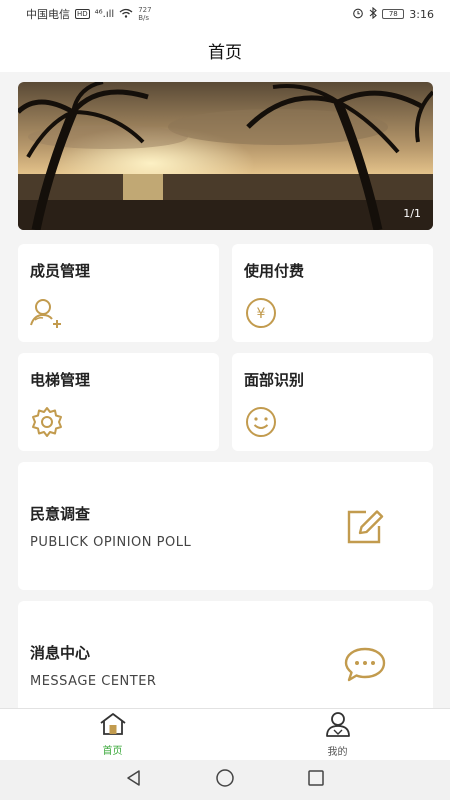 The width and height of the screenshot is (450, 800). Describe the element at coordinates (366, 667) in the screenshot. I see `chat-bubble-icon` at that location.